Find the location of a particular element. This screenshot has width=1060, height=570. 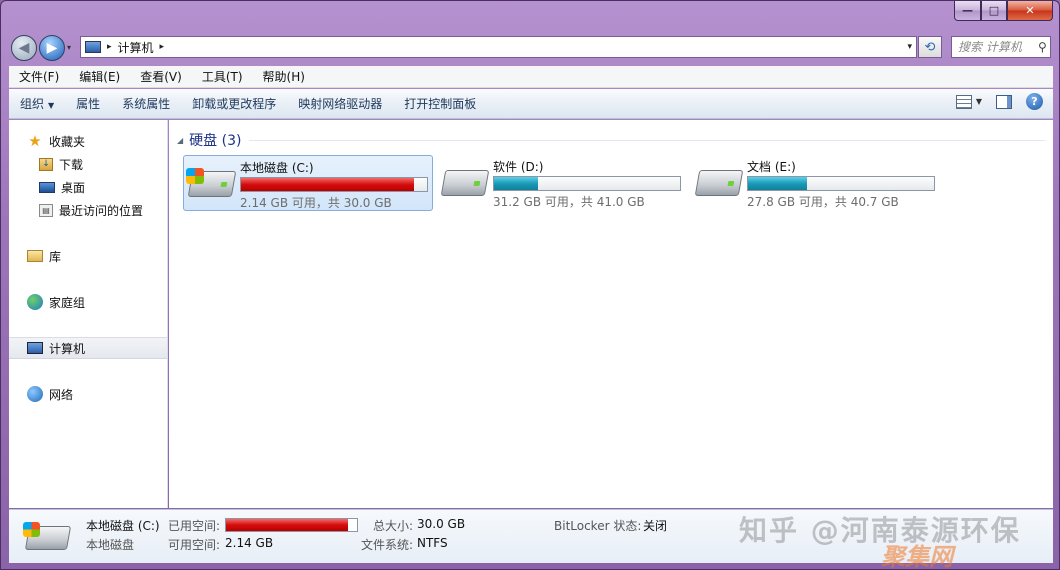

menu-file: 文件(F) is located at coordinates (39, 76).